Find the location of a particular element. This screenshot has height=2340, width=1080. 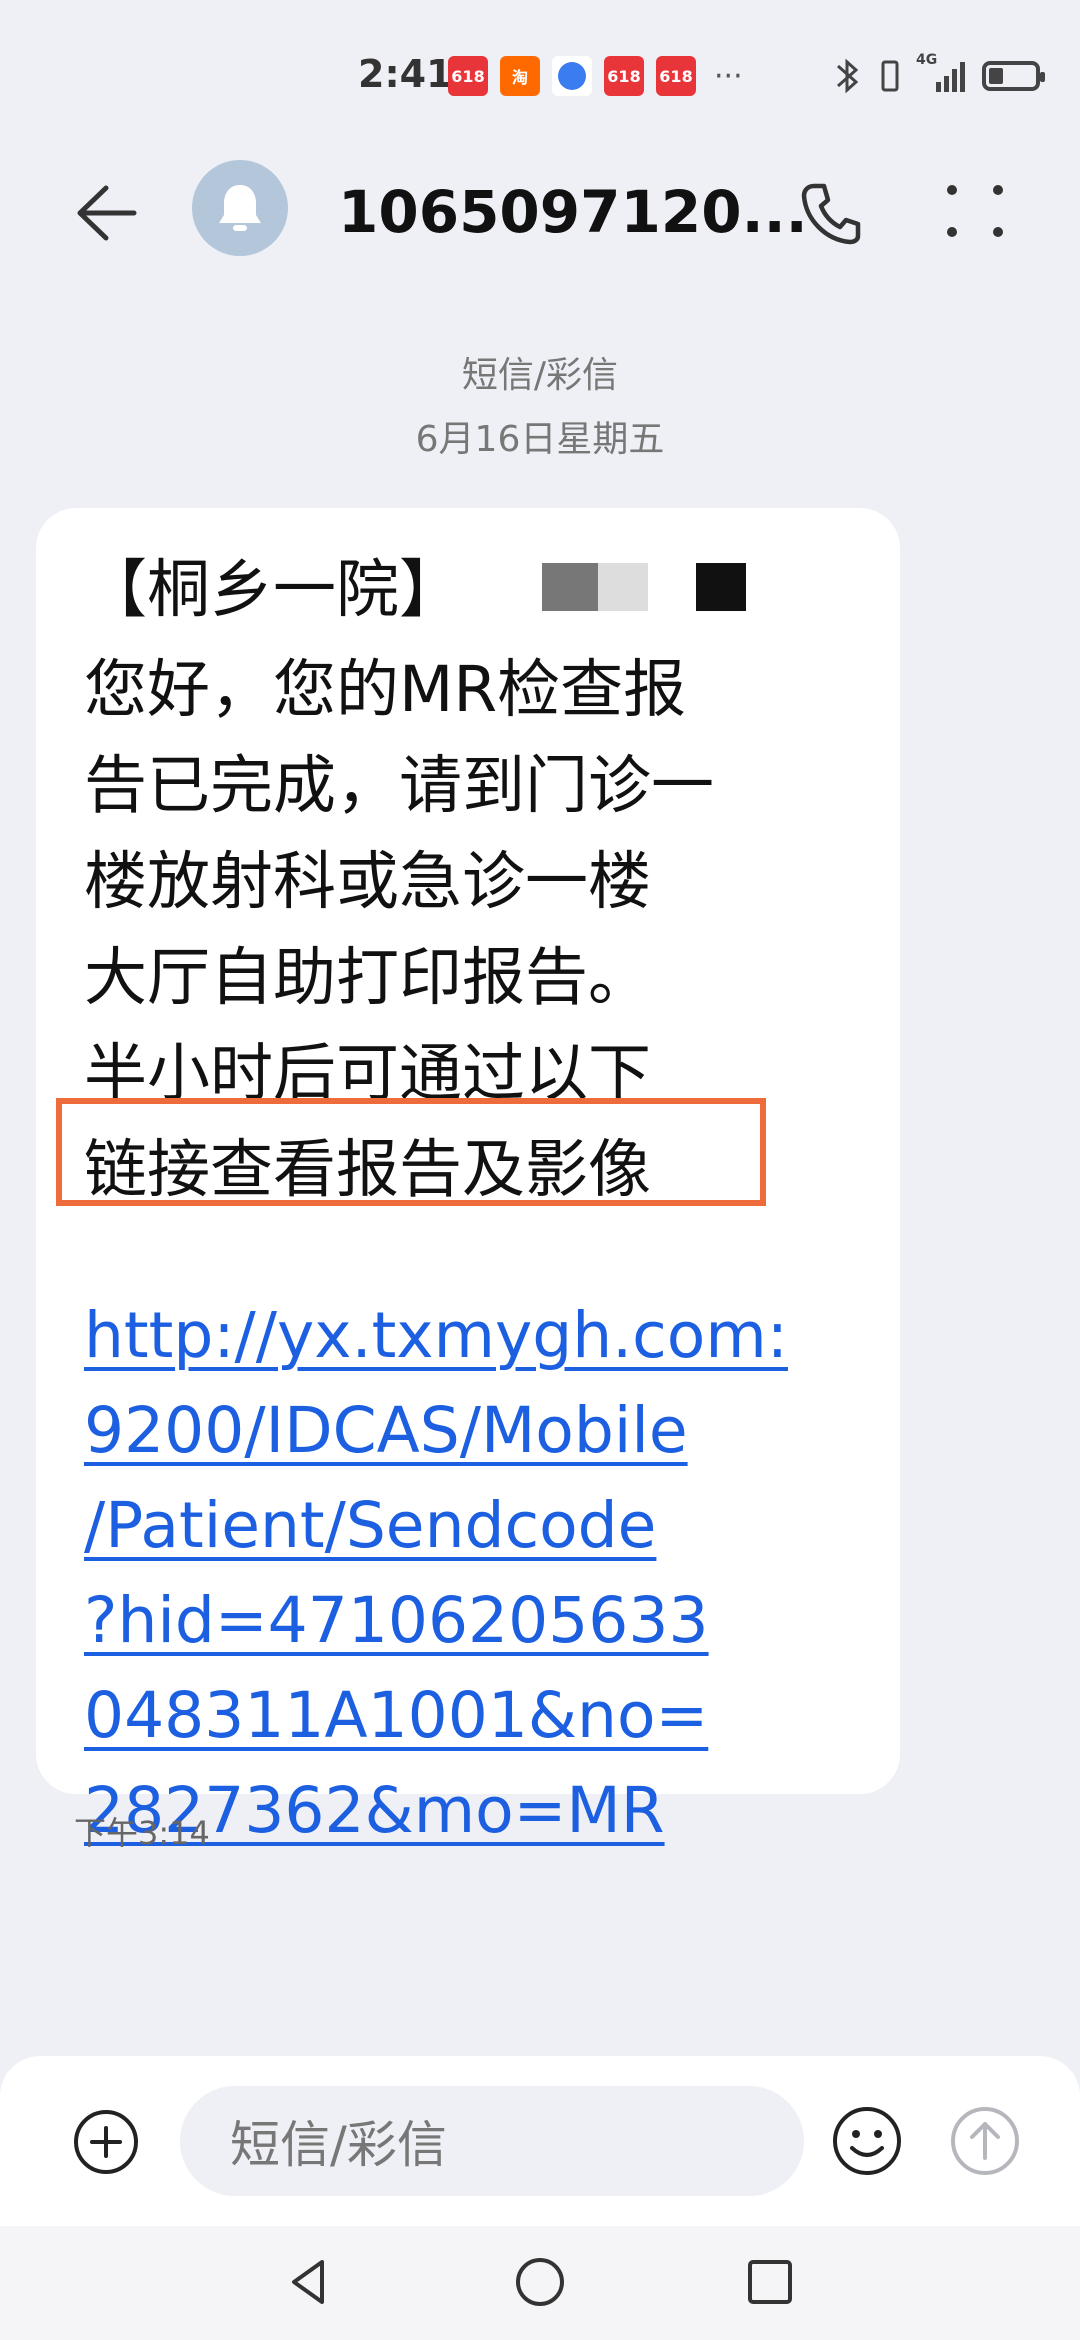

composer-bar: 短信/彩信 is located at coordinates (540, 2141).